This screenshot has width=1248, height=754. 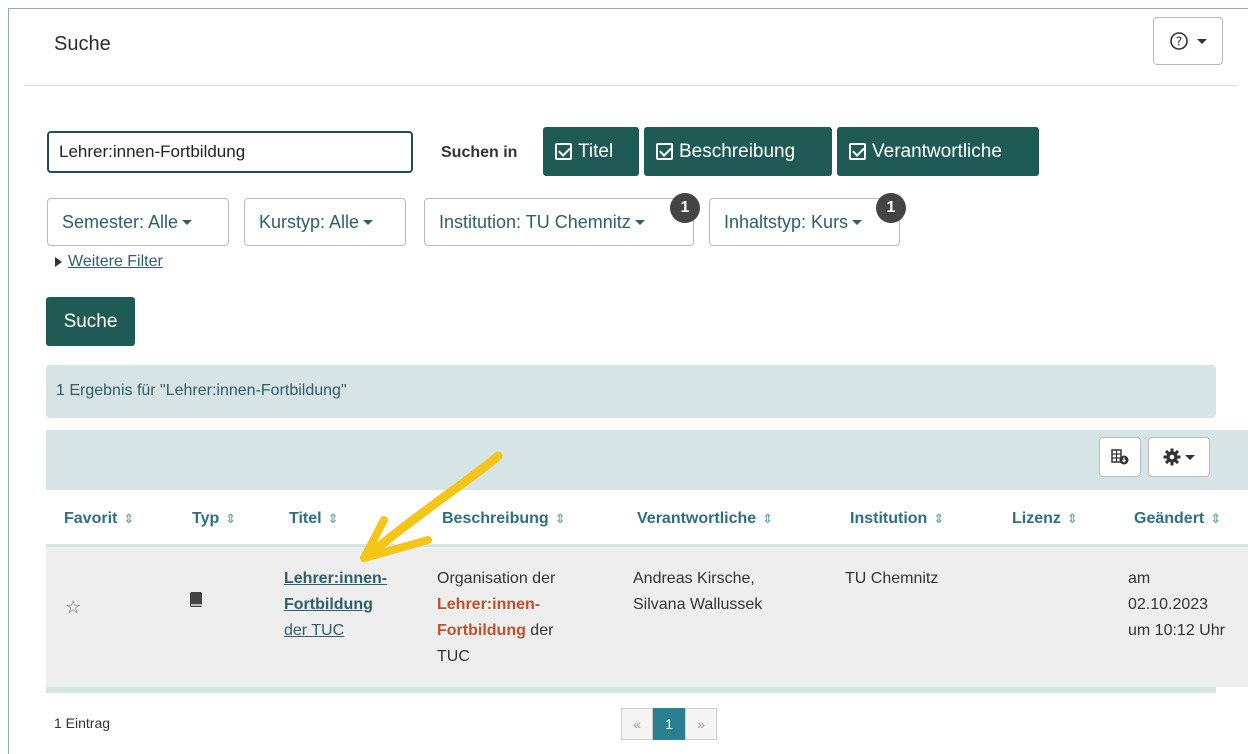 I want to click on scope-toggle-verantwortliche: Verantwortliche, so click(x=938, y=151).